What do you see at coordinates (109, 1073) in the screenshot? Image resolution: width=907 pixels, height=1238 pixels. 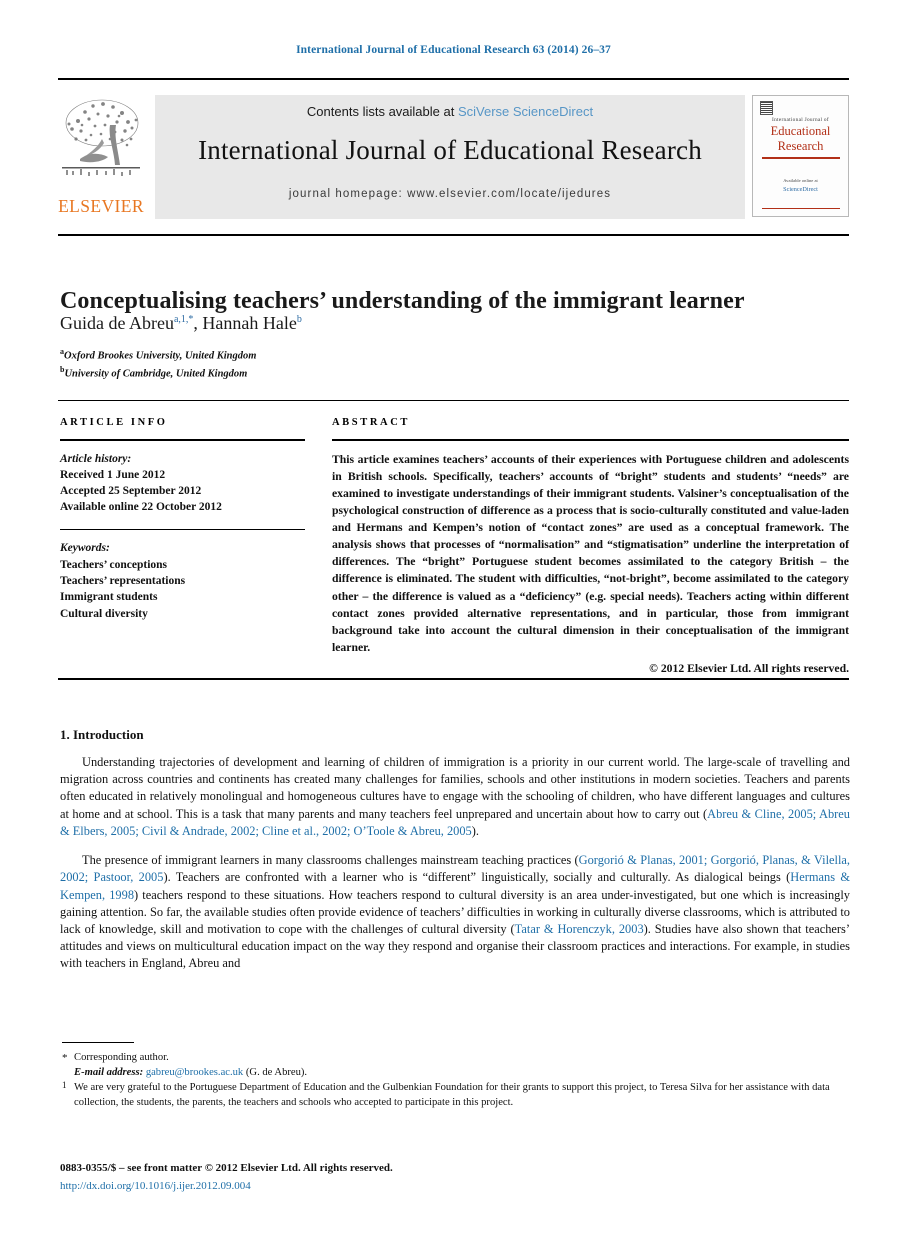 I see `email-label: E-mail address:` at bounding box center [109, 1073].